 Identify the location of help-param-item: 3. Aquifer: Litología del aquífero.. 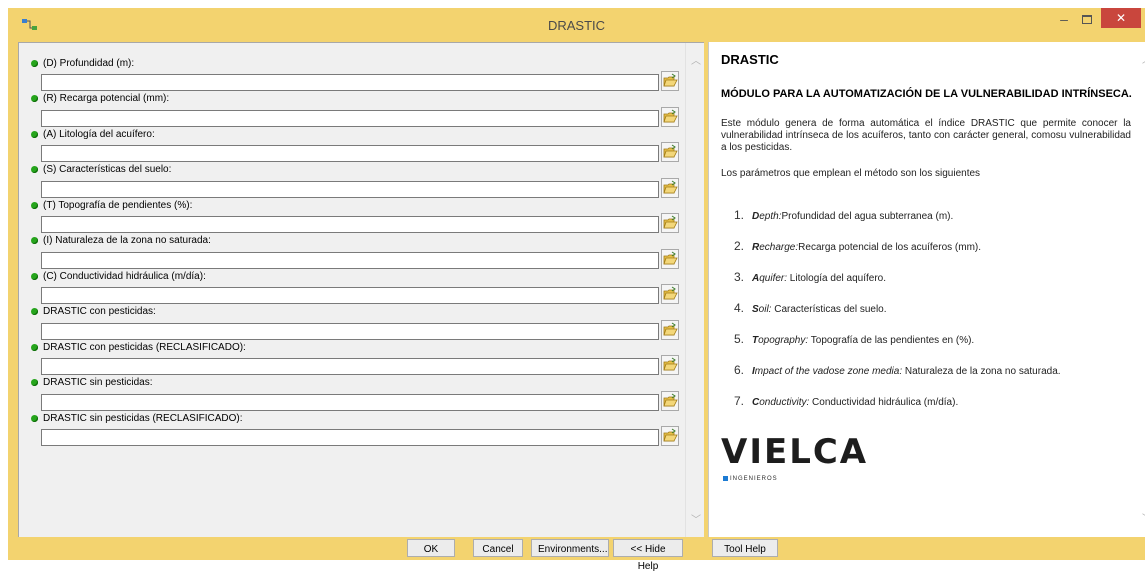
(810, 277).